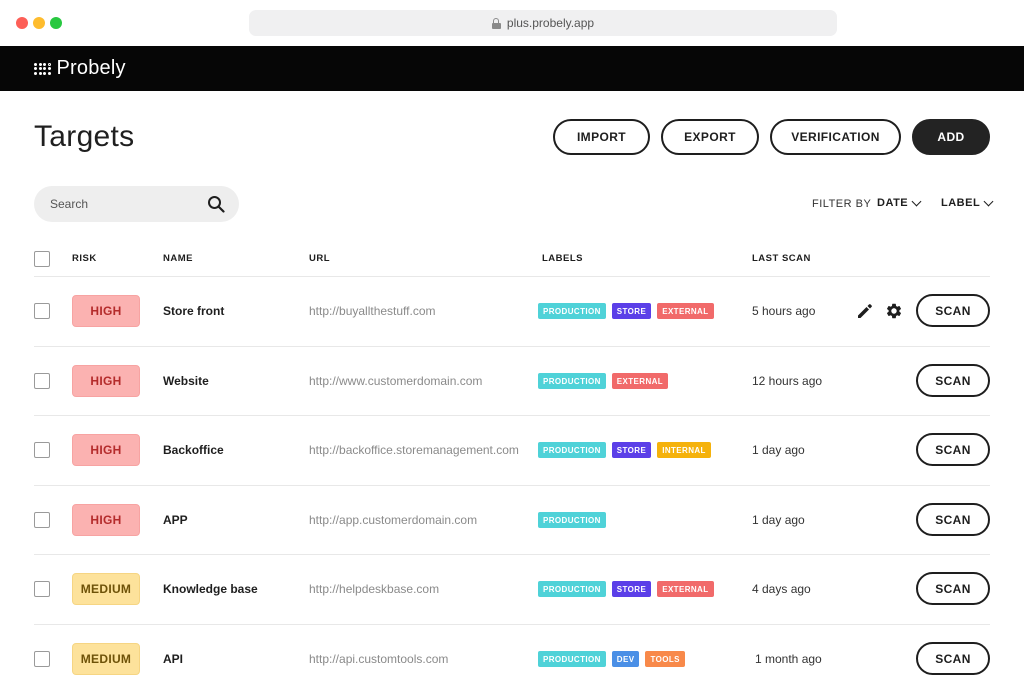  What do you see at coordinates (625, 659) in the screenshot?
I see `label-tag: DEV` at bounding box center [625, 659].